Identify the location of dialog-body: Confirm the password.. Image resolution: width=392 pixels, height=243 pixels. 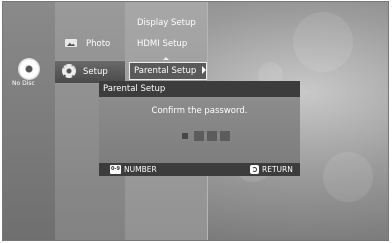
(199, 130).